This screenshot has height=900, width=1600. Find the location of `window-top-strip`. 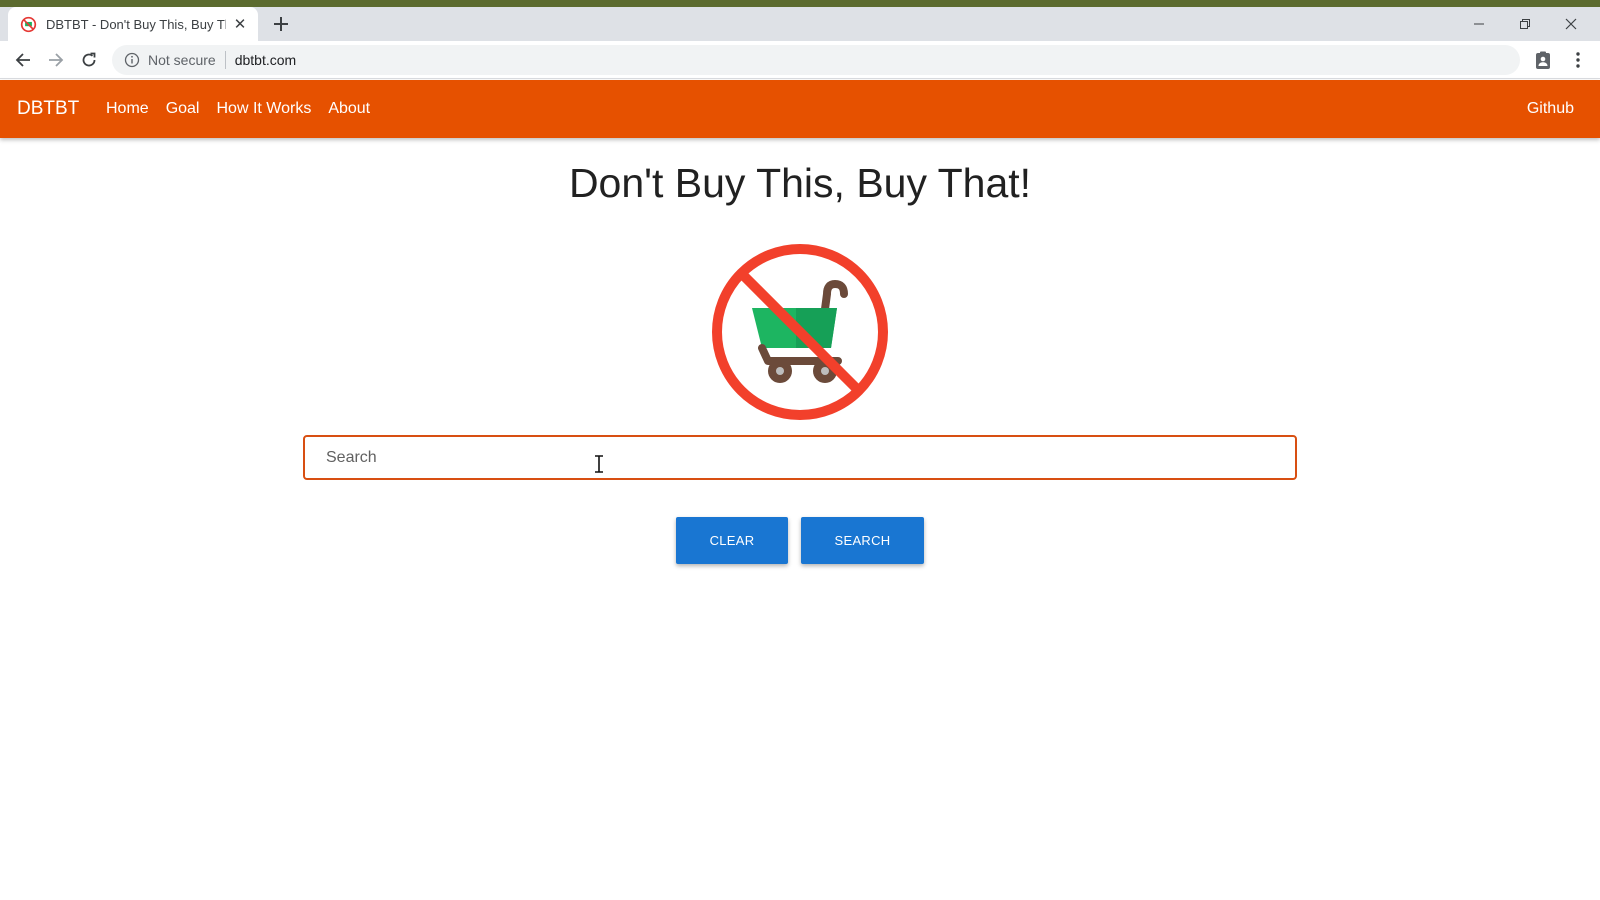

window-top-strip is located at coordinates (800, 3).